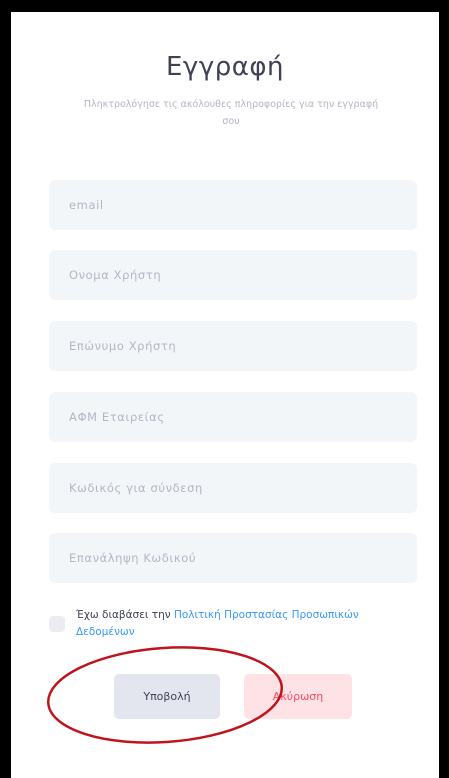  Describe the element at coordinates (225, 67) in the screenshot. I see `page-title: Εγγραφή` at that location.